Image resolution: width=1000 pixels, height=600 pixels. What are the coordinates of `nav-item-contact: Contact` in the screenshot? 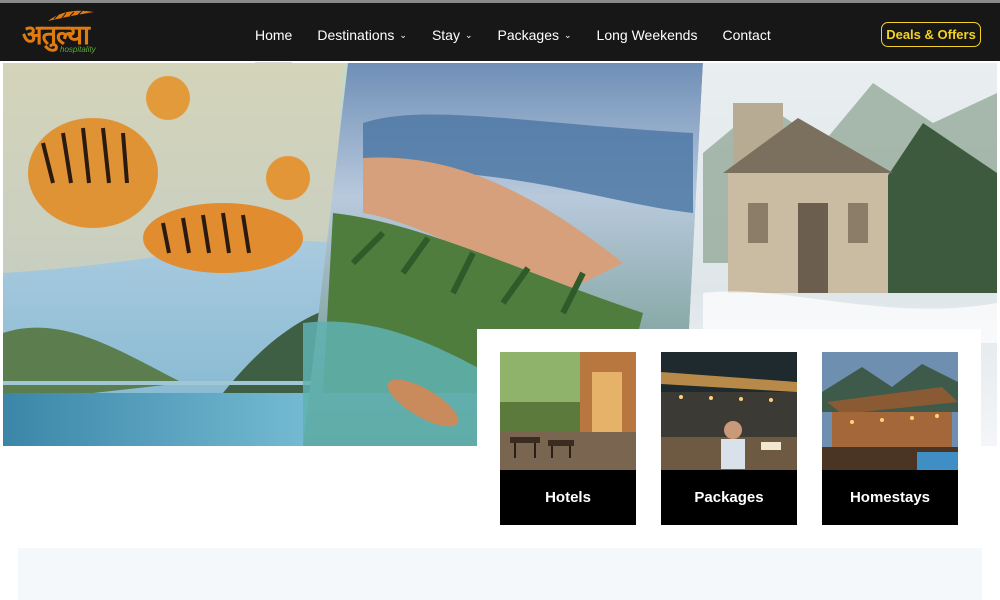 It's located at (746, 35).